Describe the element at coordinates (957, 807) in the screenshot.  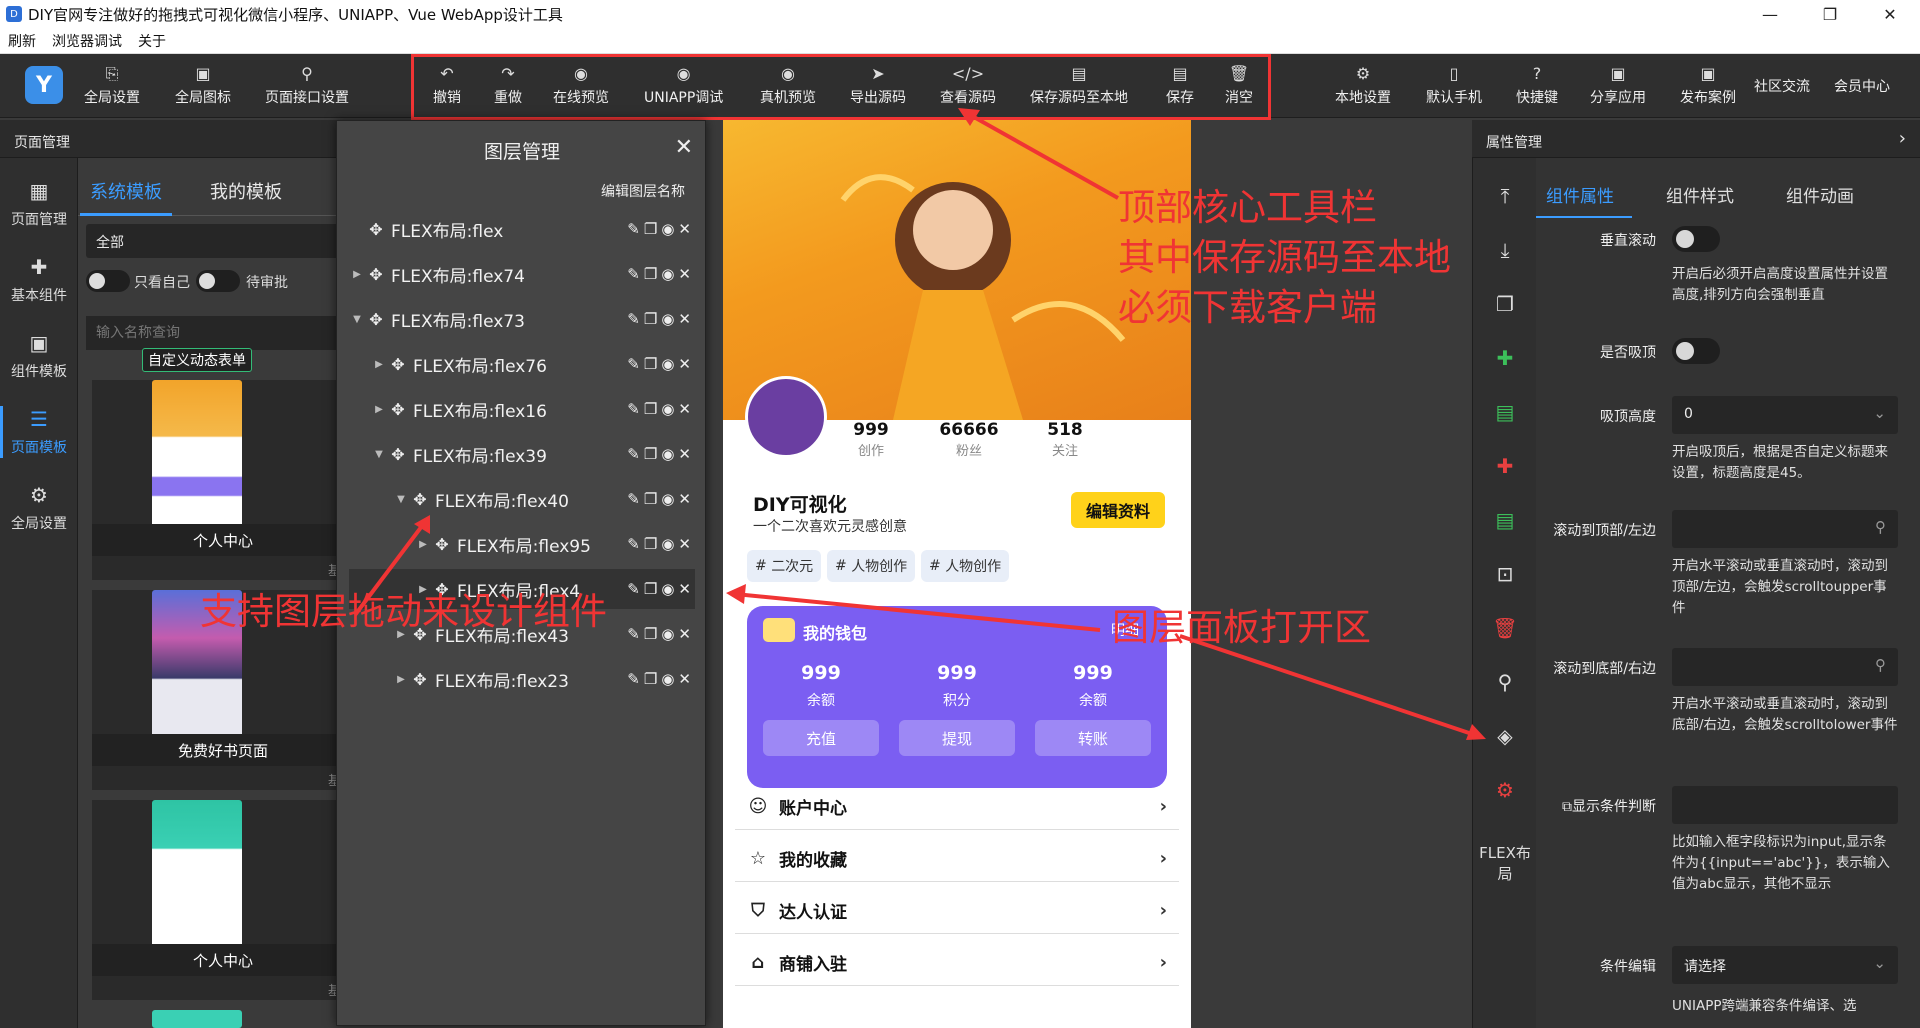
I see `menu-account-center: ☺ 账户中心 ›` at that location.